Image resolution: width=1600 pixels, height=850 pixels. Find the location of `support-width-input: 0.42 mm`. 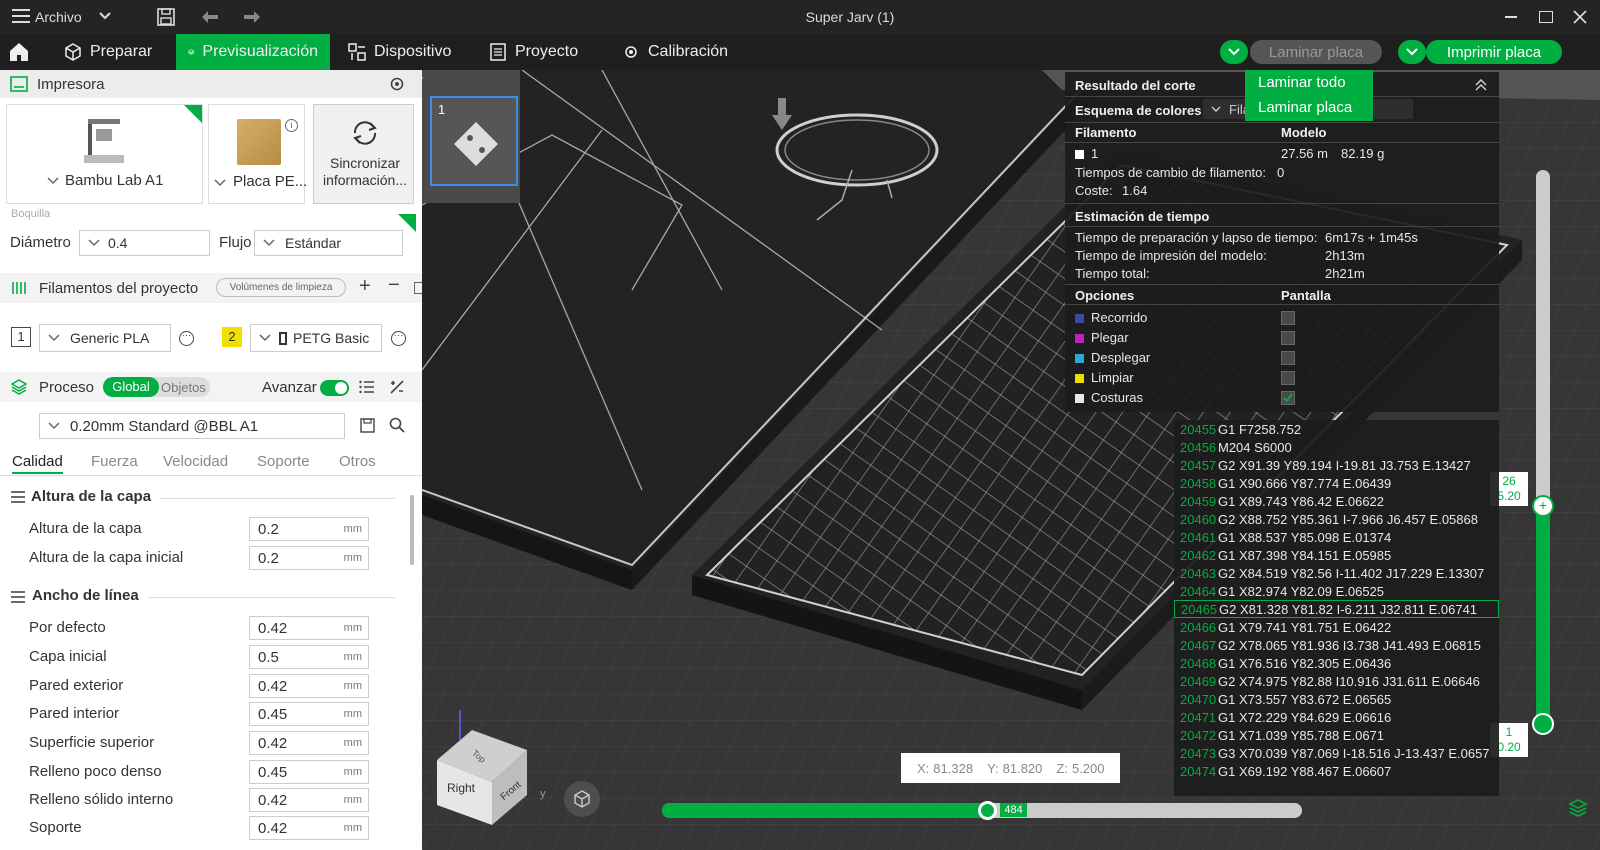

support-width-input: 0.42 mm is located at coordinates (309, 828).